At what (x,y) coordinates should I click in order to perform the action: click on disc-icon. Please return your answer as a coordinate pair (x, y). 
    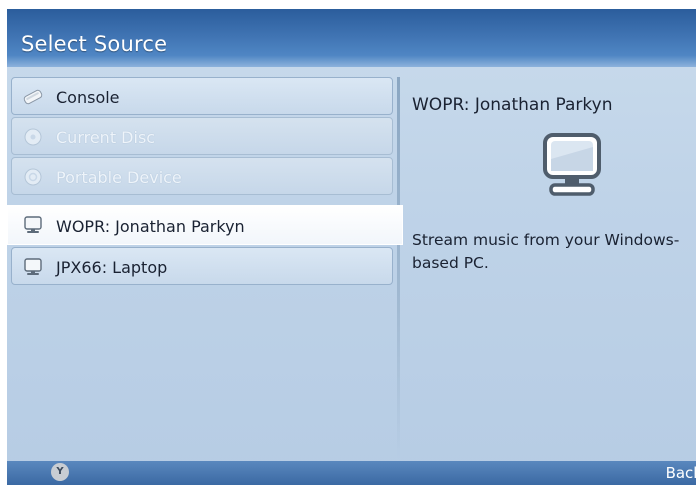
    Looking at the image, I should click on (33, 137).